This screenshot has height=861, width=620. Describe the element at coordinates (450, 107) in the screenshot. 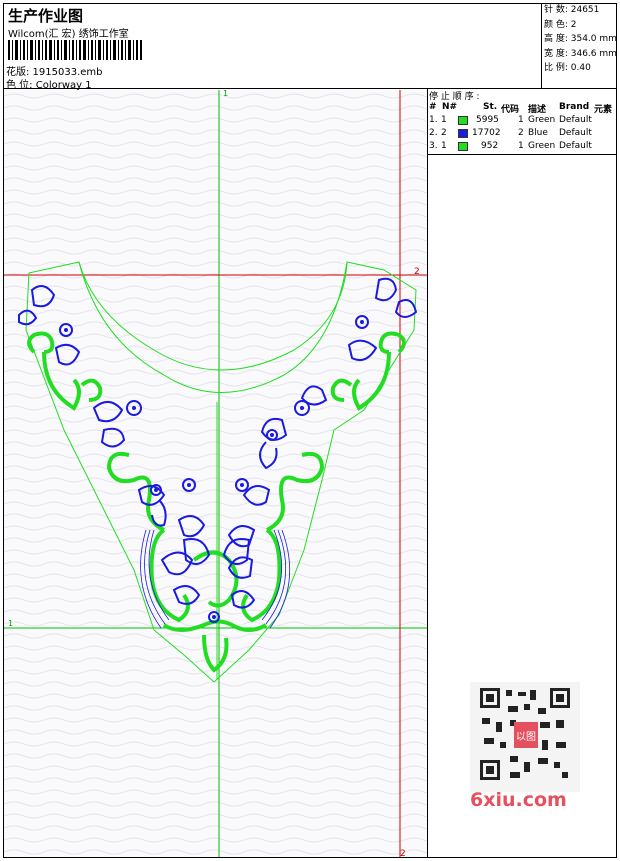

I see `col-needle: N#` at that location.